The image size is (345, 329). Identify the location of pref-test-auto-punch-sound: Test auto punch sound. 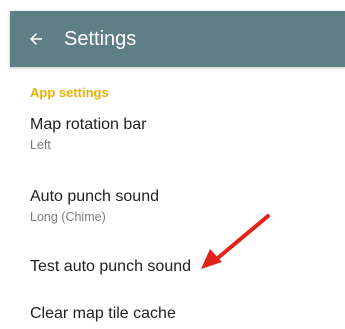
(177, 268).